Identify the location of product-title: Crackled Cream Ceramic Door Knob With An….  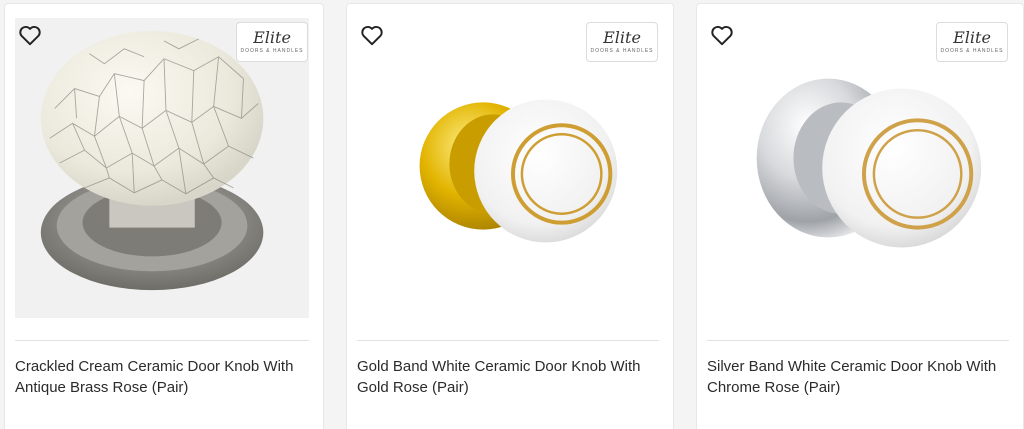
(162, 377).